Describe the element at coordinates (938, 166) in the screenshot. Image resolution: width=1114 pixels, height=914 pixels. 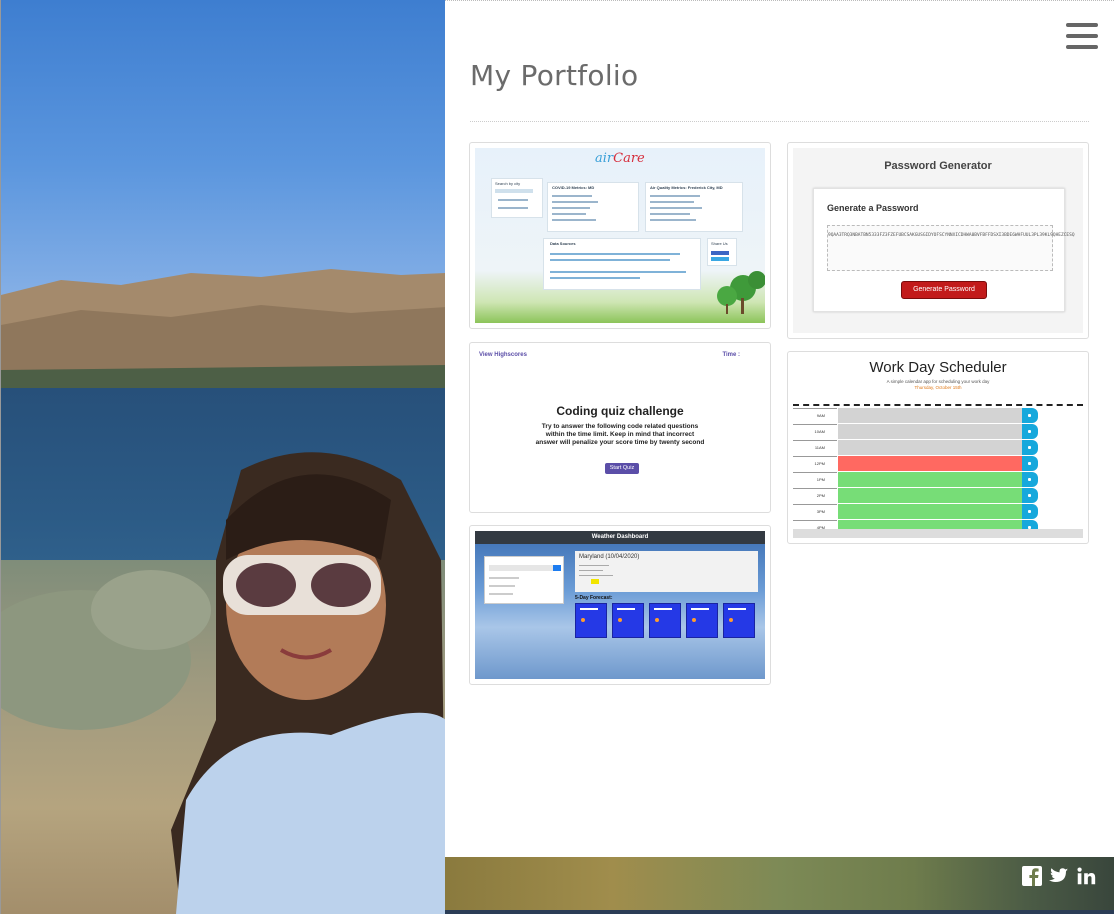
I see `pw-title: Password Generator` at that location.